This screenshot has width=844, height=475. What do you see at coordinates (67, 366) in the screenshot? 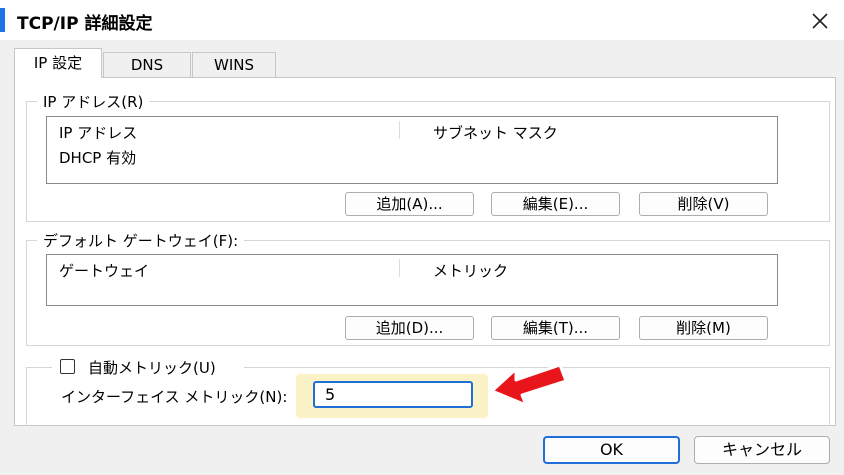
I see `auto-metric-checkbox` at bounding box center [67, 366].